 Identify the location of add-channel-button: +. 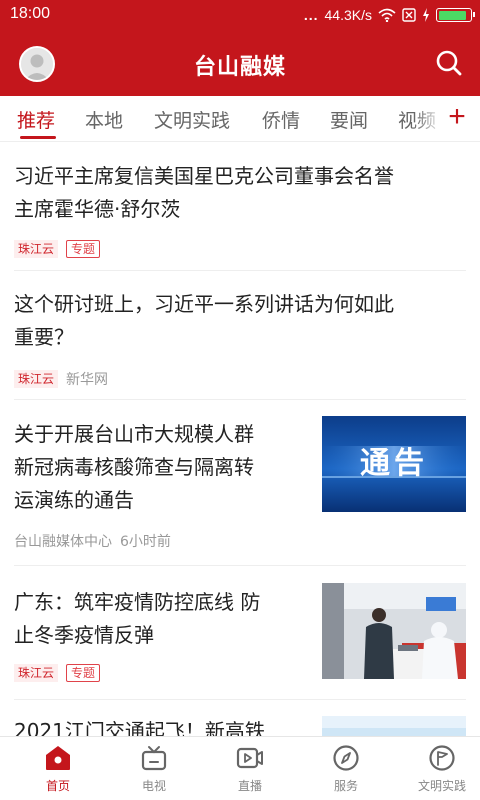
(457, 117).